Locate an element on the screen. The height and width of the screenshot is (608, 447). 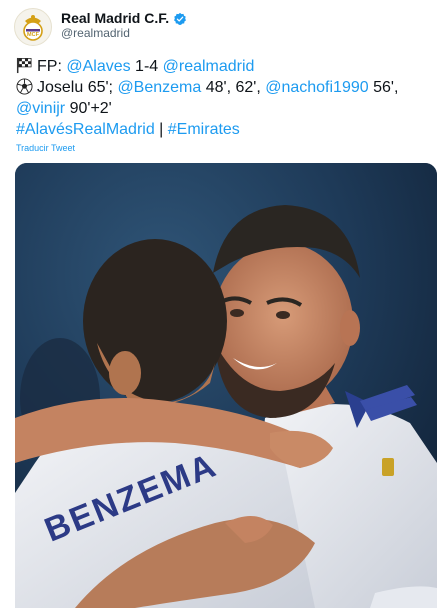
mention-benzema: @Benzema is located at coordinates (159, 87).